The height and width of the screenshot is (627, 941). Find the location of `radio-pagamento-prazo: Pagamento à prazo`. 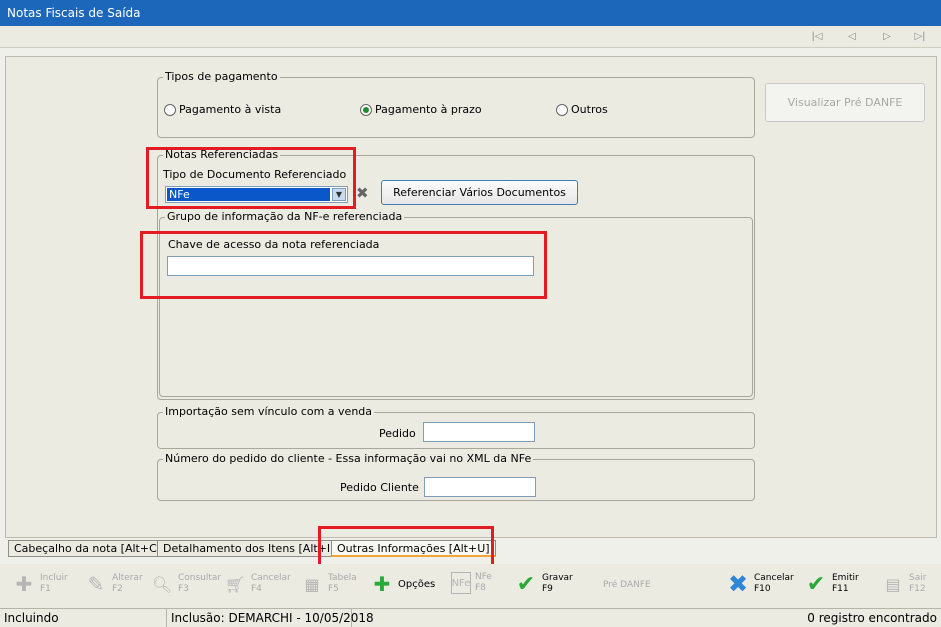

radio-pagamento-prazo: Pagamento à prazo is located at coordinates (421, 109).